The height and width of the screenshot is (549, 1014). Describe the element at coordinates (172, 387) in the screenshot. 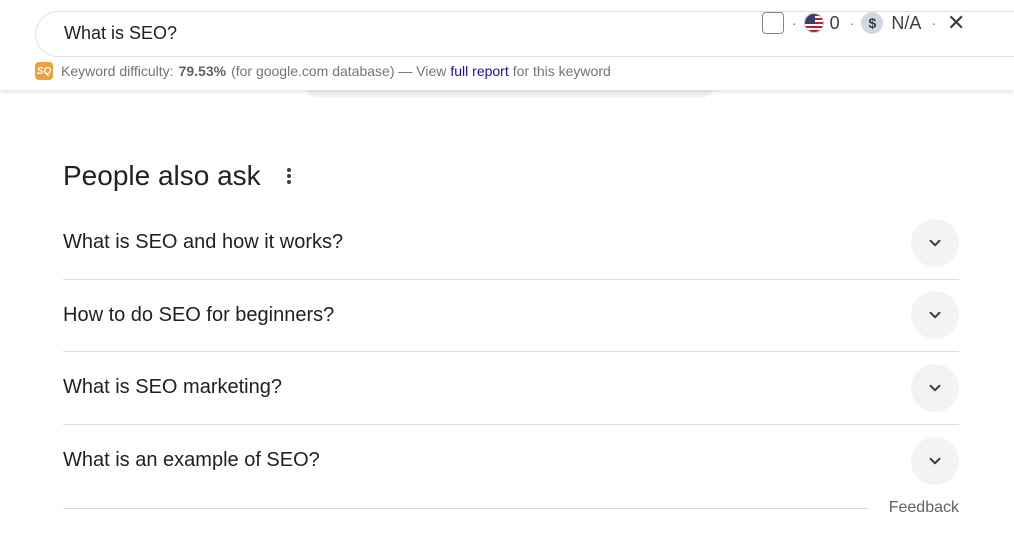

I see `paa-question-text: What is SEO marketing?` at that location.